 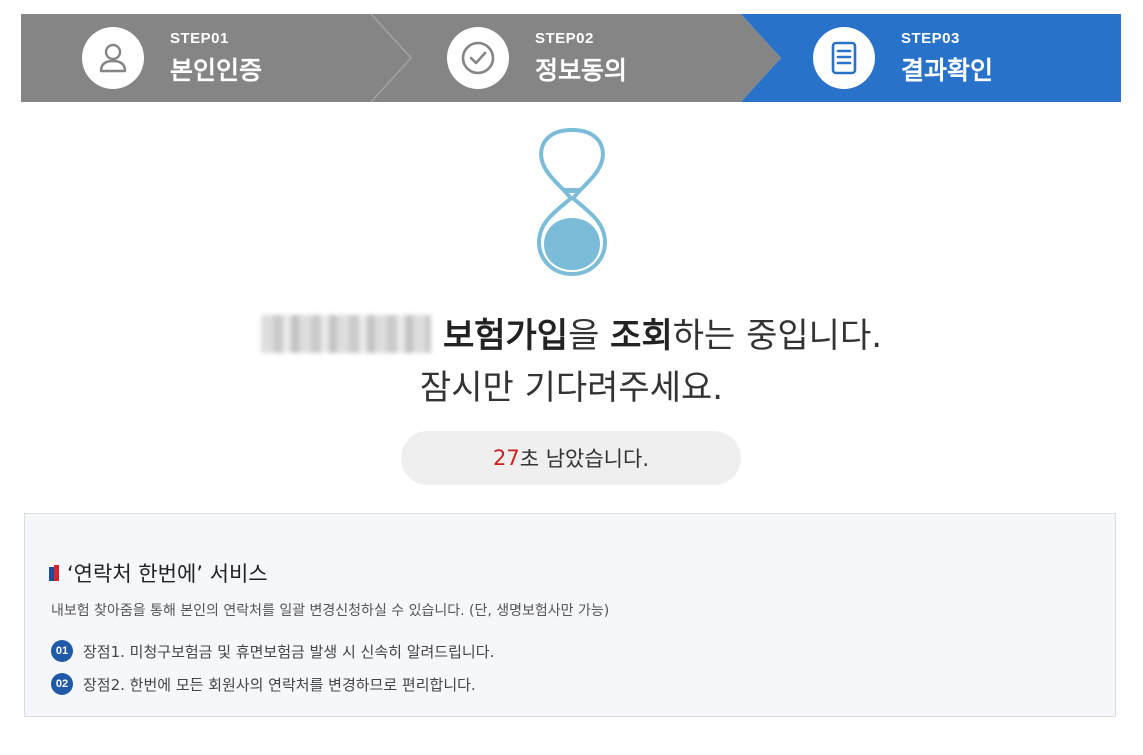 What do you see at coordinates (54, 573) in the screenshot?
I see `flag-icon` at bounding box center [54, 573].